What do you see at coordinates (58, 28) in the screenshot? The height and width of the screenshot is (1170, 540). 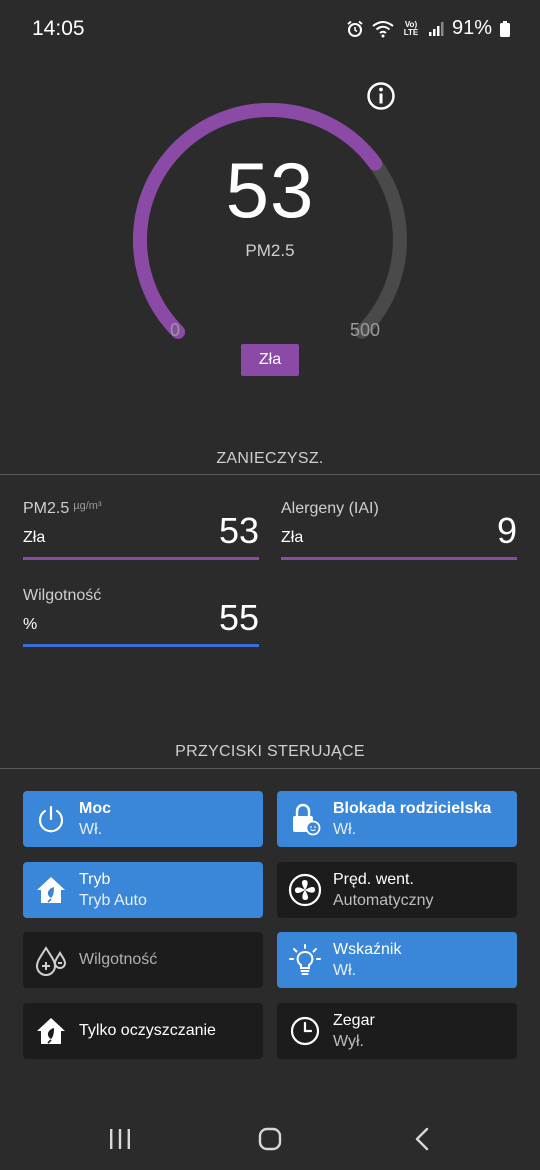 I see `status-time: 14:05` at bounding box center [58, 28].